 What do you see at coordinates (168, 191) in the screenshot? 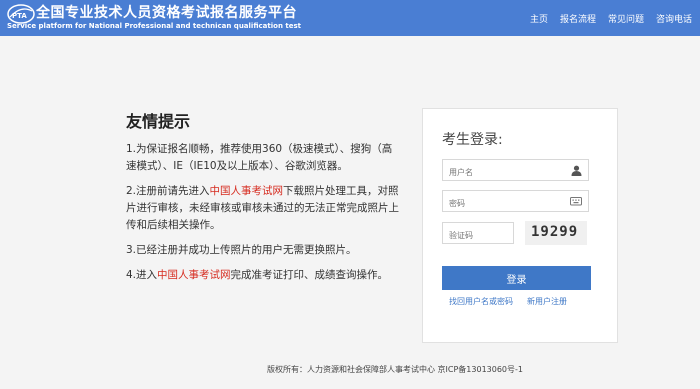
I see `tip-text: 2.注册前请先进入` at bounding box center [168, 191].